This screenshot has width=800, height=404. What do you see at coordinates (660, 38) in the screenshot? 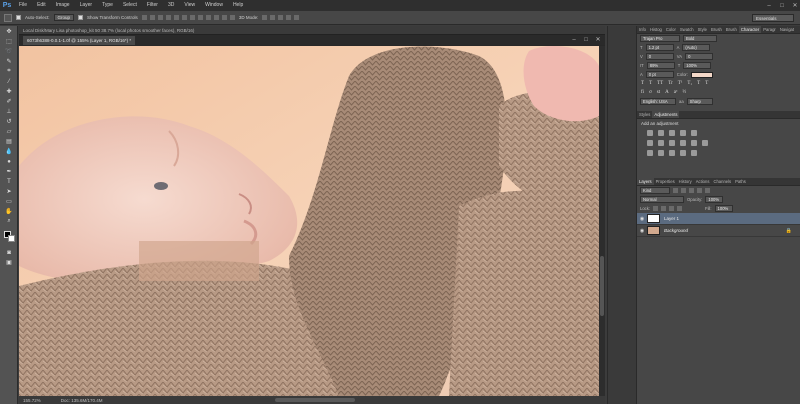
I see `font-family-select: Trajan Pro` at bounding box center [660, 38].